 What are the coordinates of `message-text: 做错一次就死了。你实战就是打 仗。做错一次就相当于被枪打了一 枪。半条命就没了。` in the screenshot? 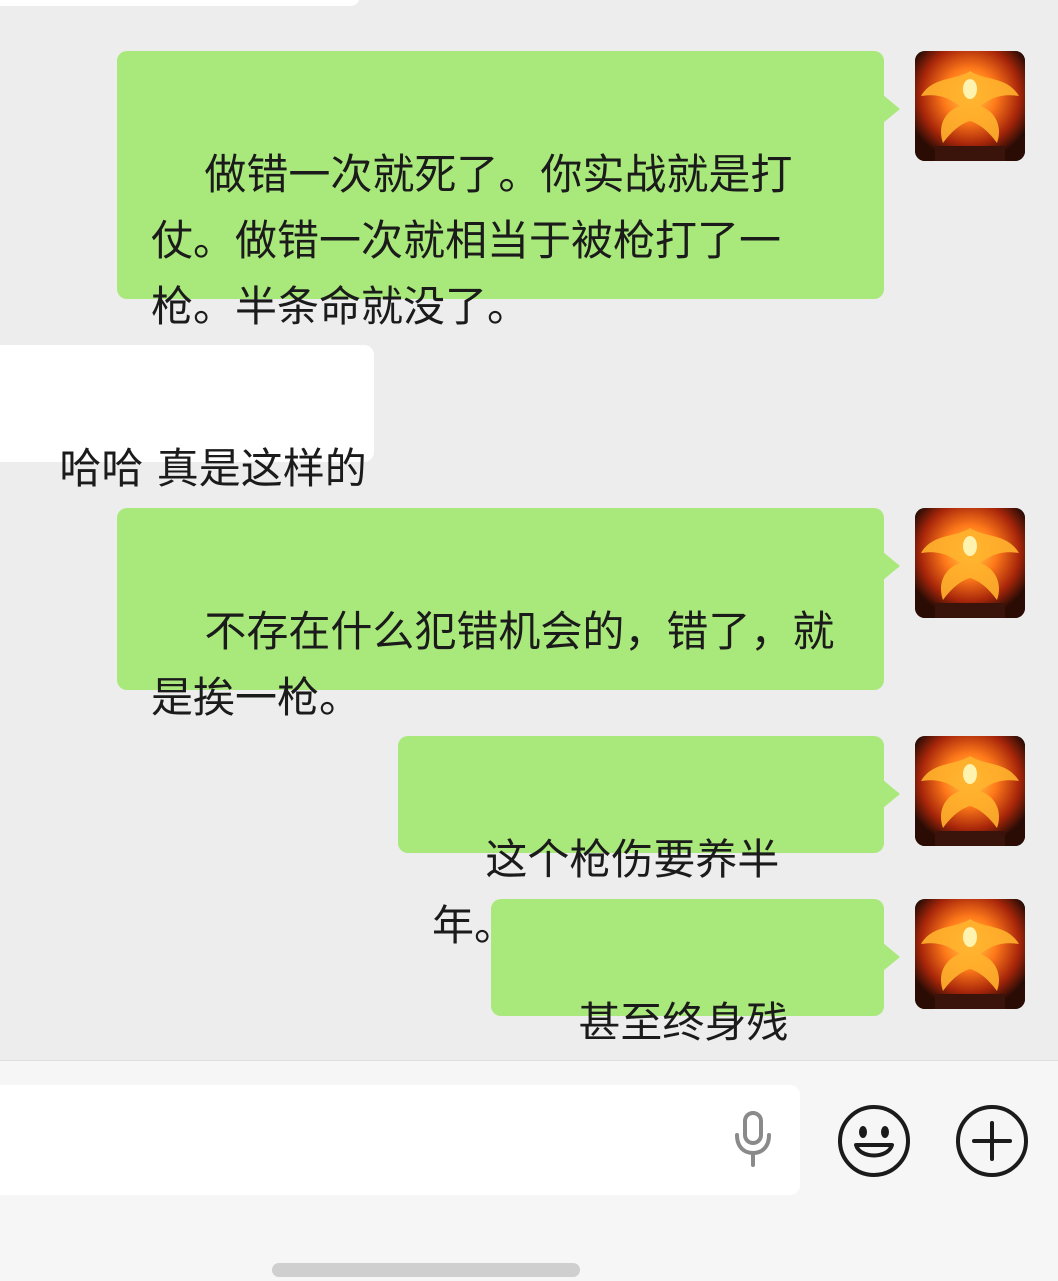 It's located at (472, 240).